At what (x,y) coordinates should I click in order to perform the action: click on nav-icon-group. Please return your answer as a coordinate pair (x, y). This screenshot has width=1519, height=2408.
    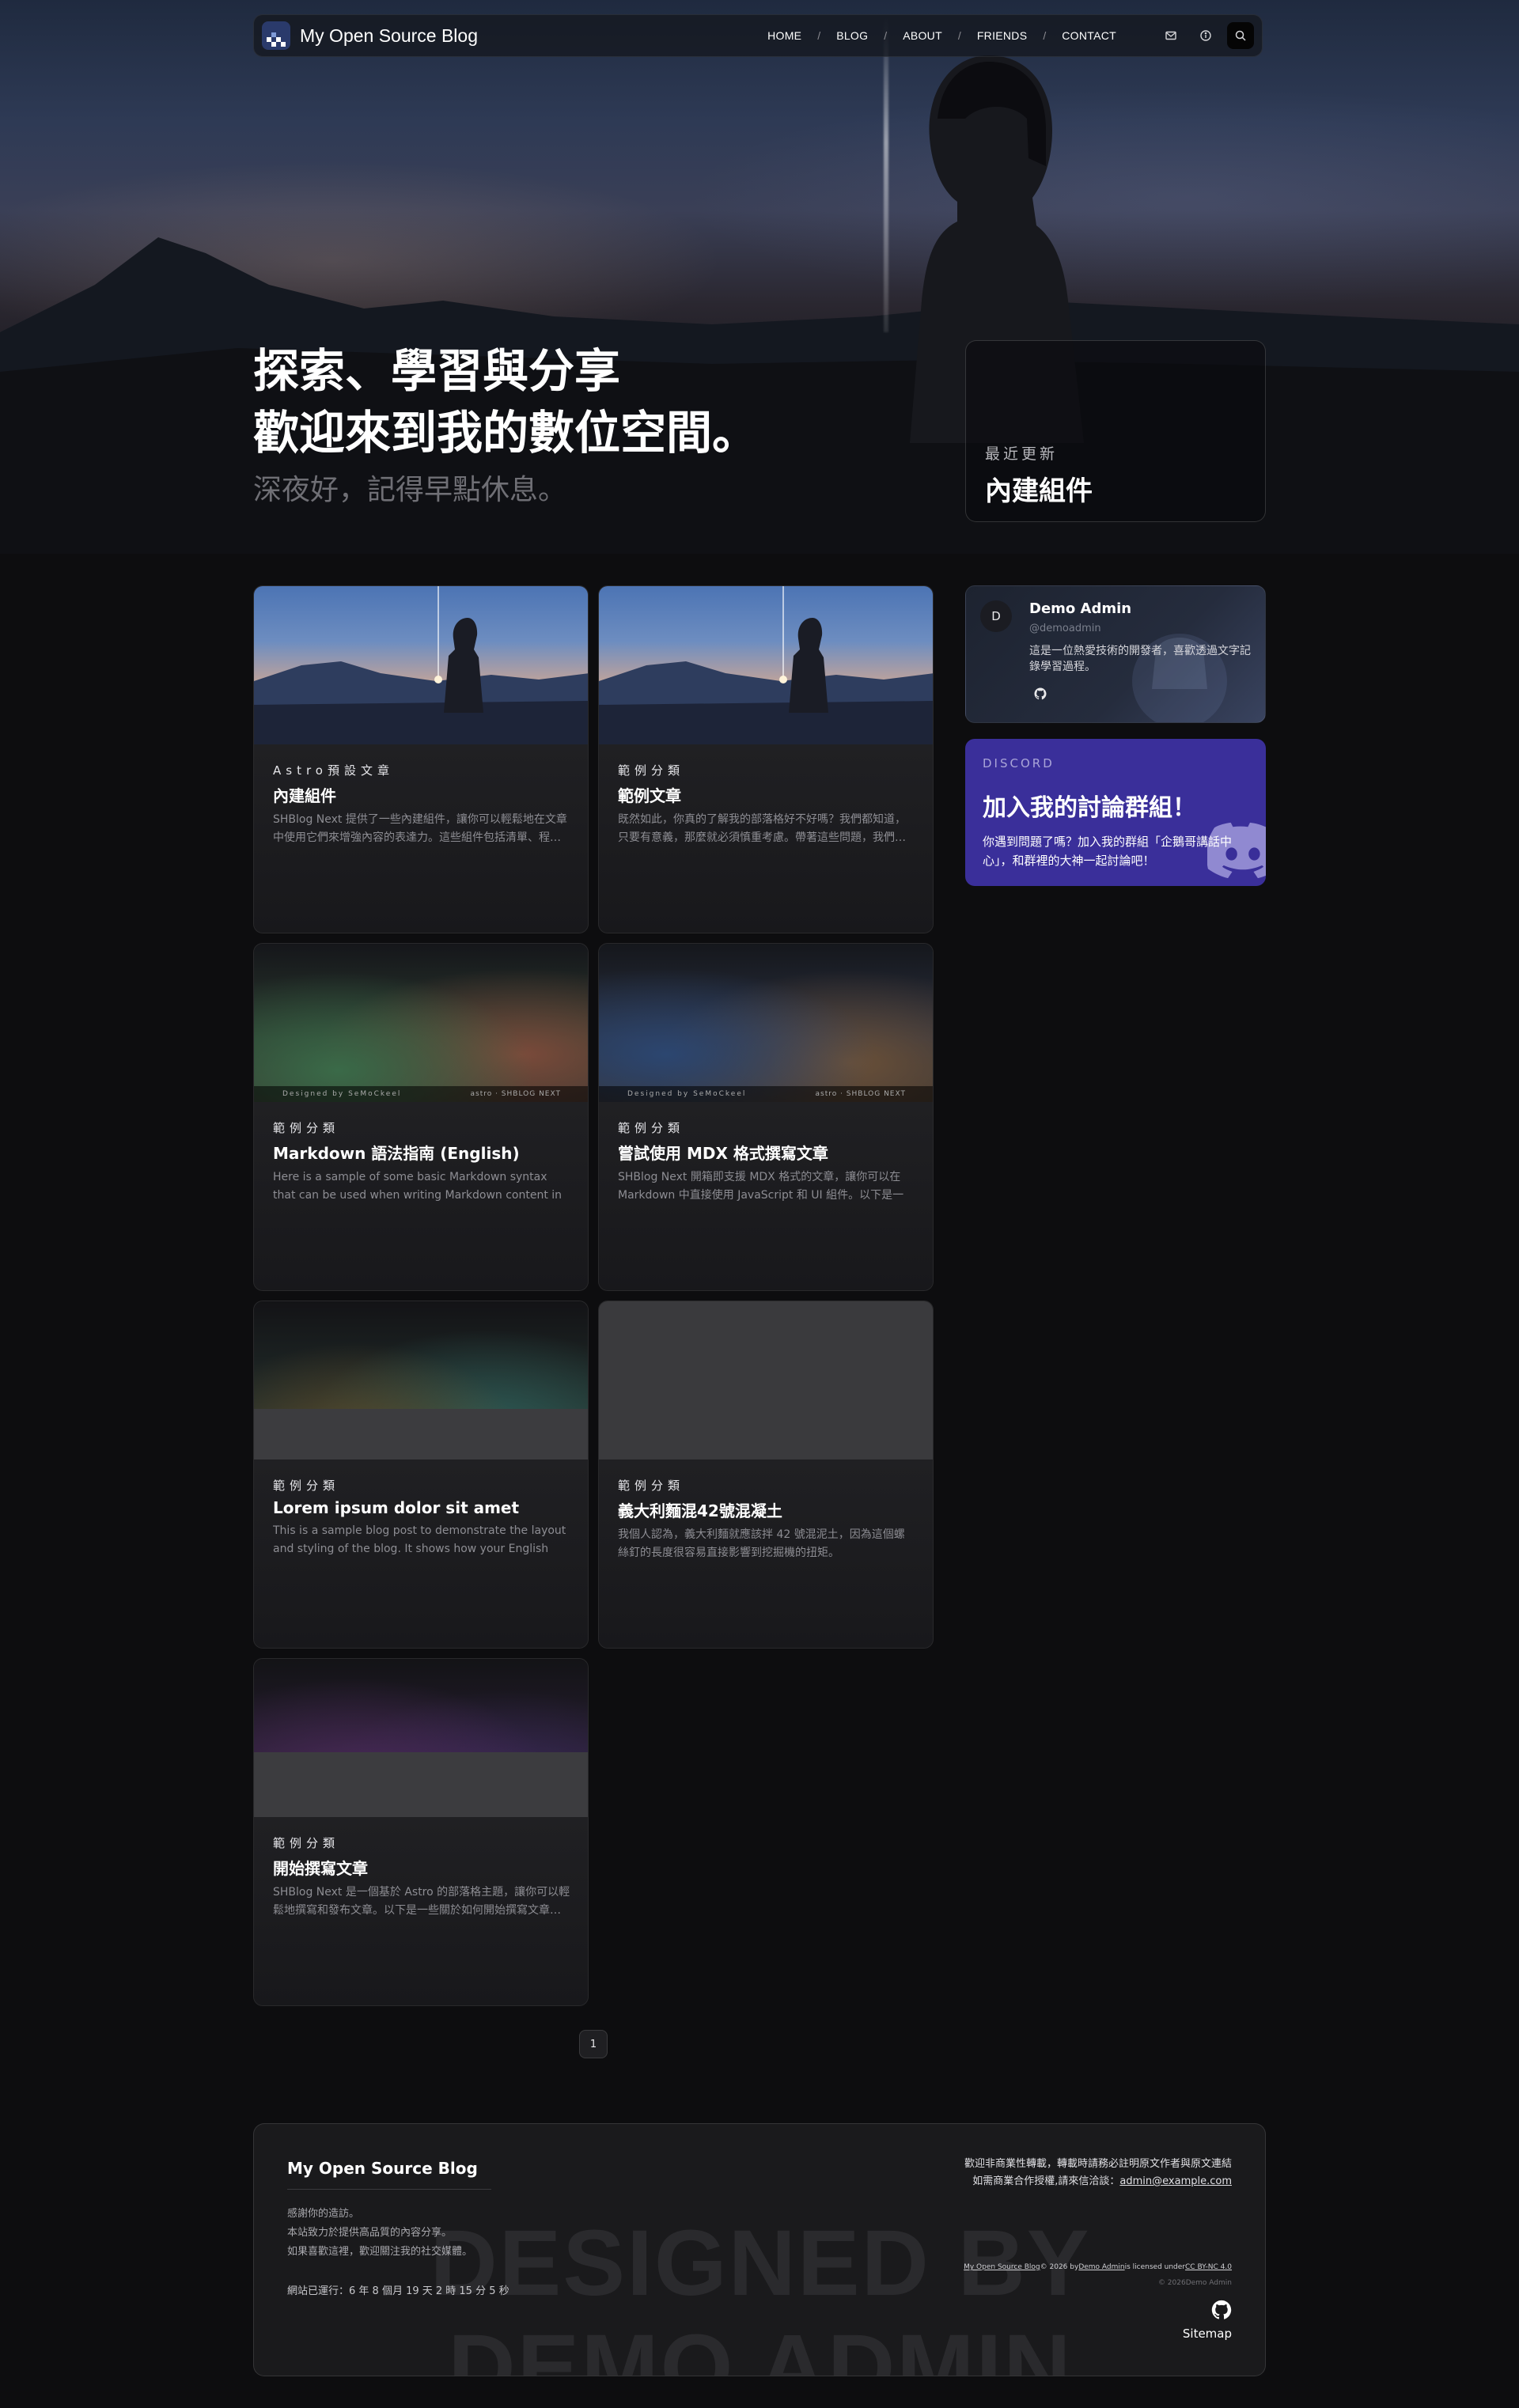
    Looking at the image, I should click on (1205, 35).